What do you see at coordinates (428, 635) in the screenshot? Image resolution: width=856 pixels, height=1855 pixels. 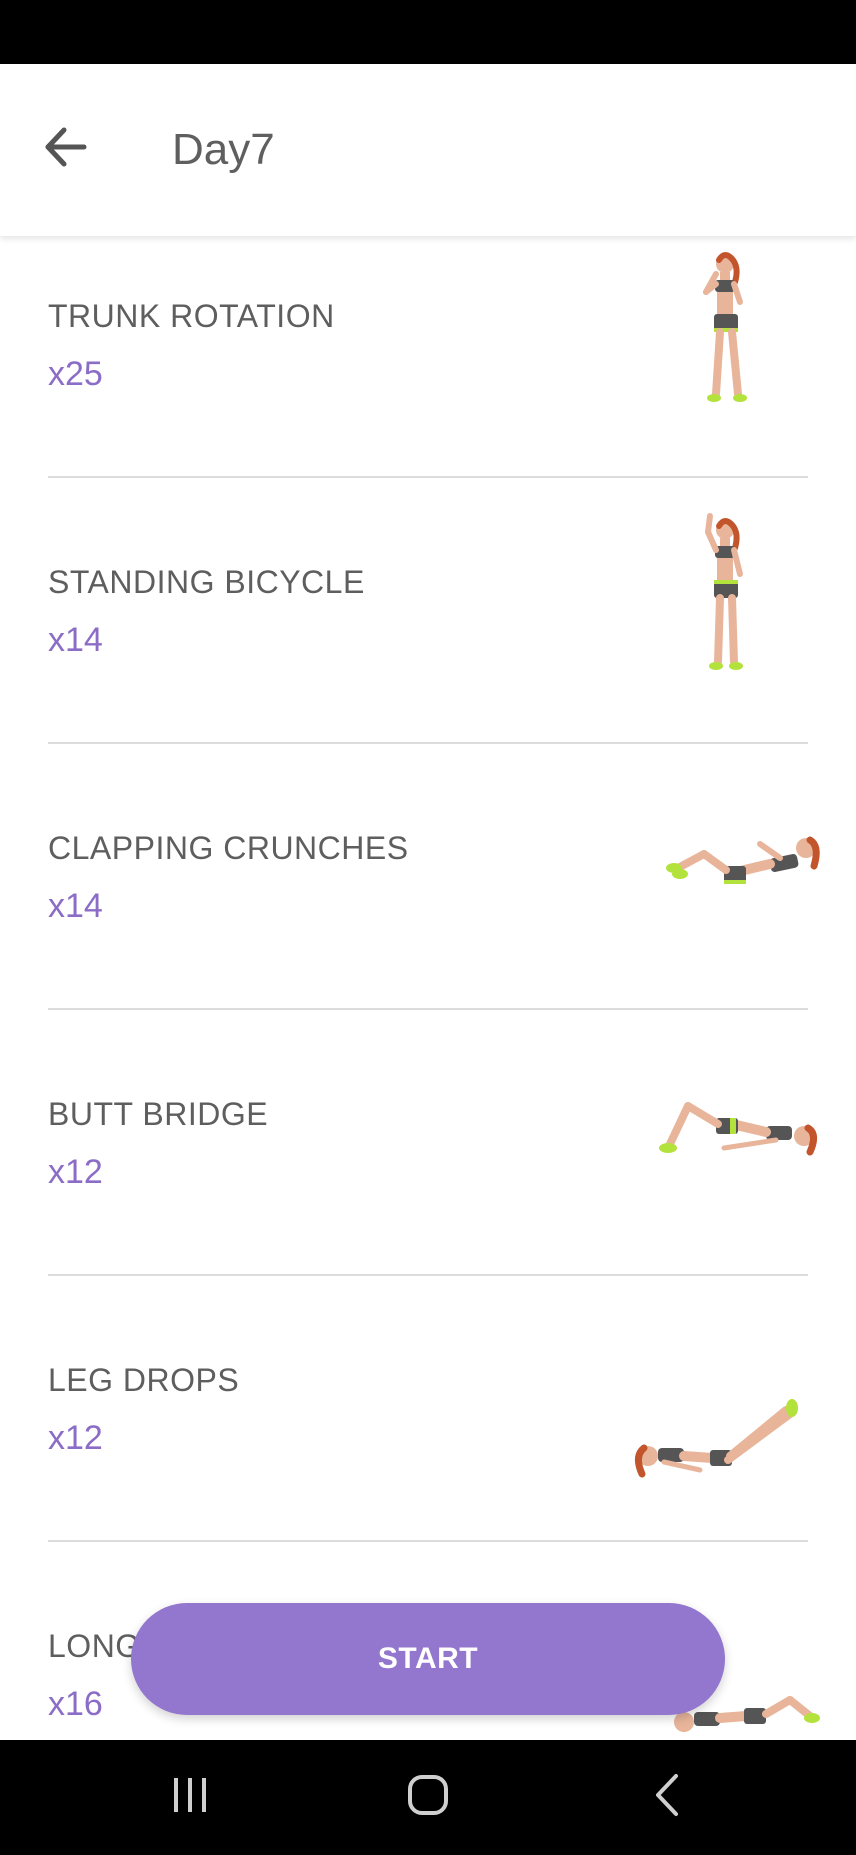 I see `exercise-row: STANDING BICYCLE x14` at bounding box center [428, 635].